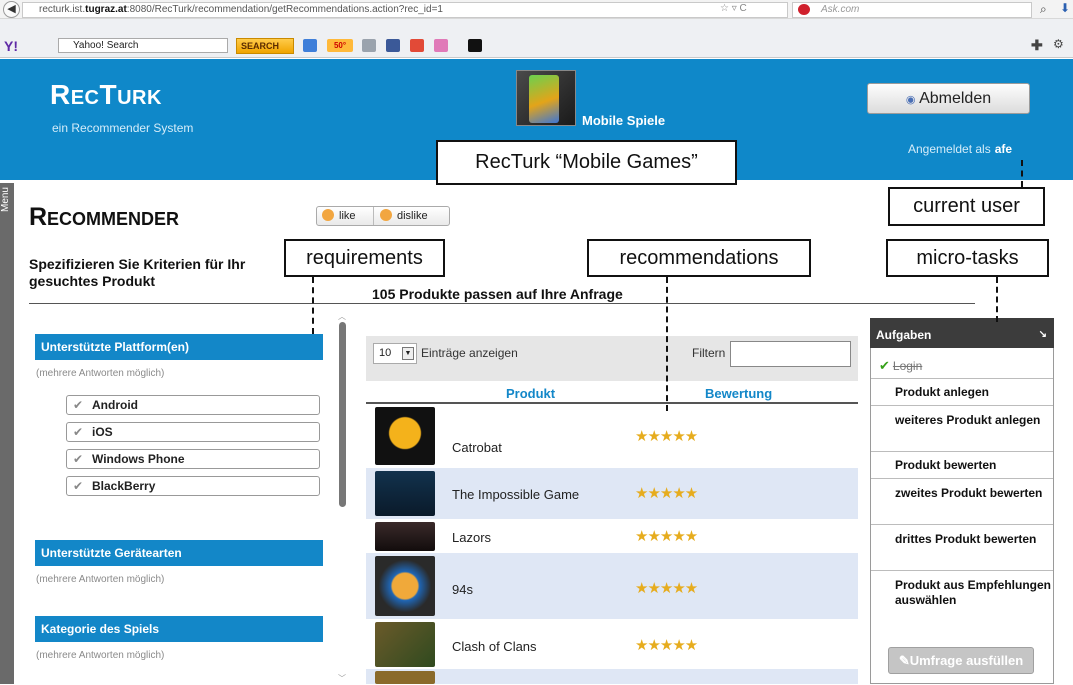  Describe the element at coordinates (494, 646) in the screenshot. I see `product-name: Clash of Clans` at that location.